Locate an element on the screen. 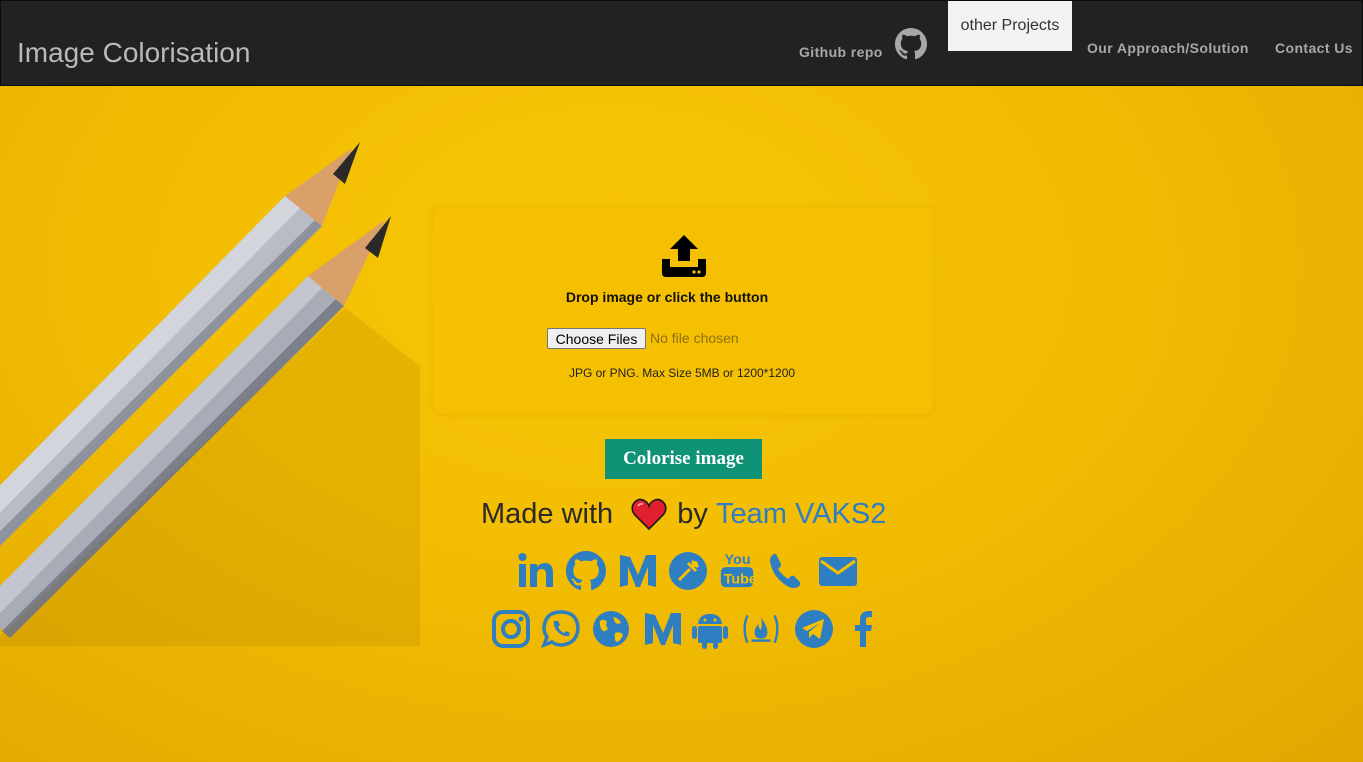 The image size is (1363, 762). team-link: Team VAKS2 is located at coordinates (801, 514).